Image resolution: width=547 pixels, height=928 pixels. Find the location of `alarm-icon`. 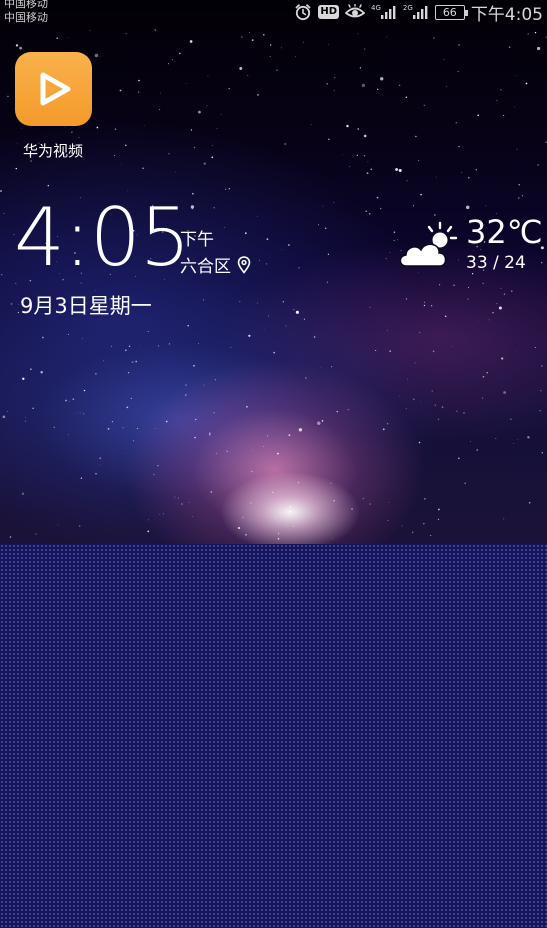

alarm-icon is located at coordinates (303, 12).